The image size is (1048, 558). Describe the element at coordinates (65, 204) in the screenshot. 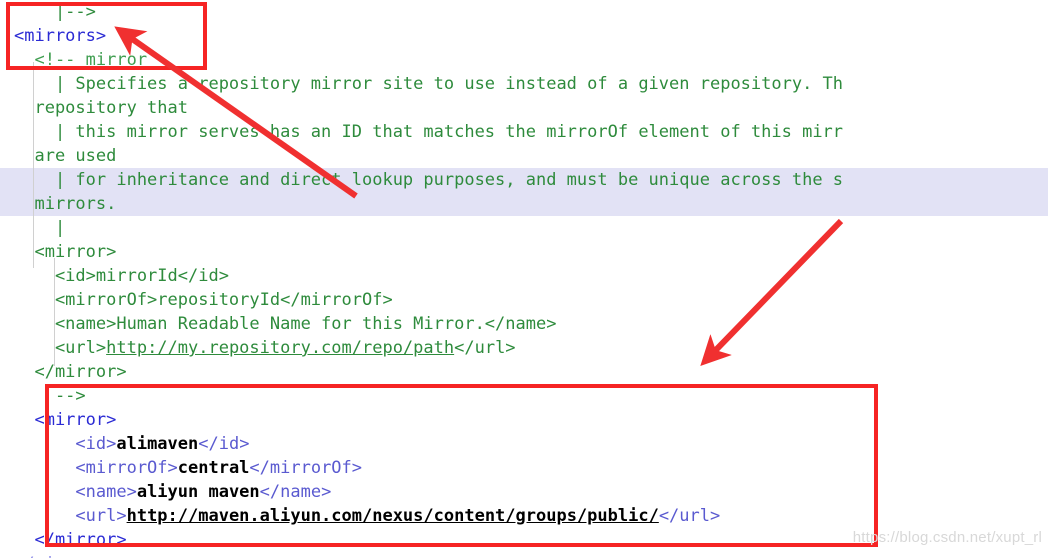

I see `xml-comment-text: mirrors.` at that location.